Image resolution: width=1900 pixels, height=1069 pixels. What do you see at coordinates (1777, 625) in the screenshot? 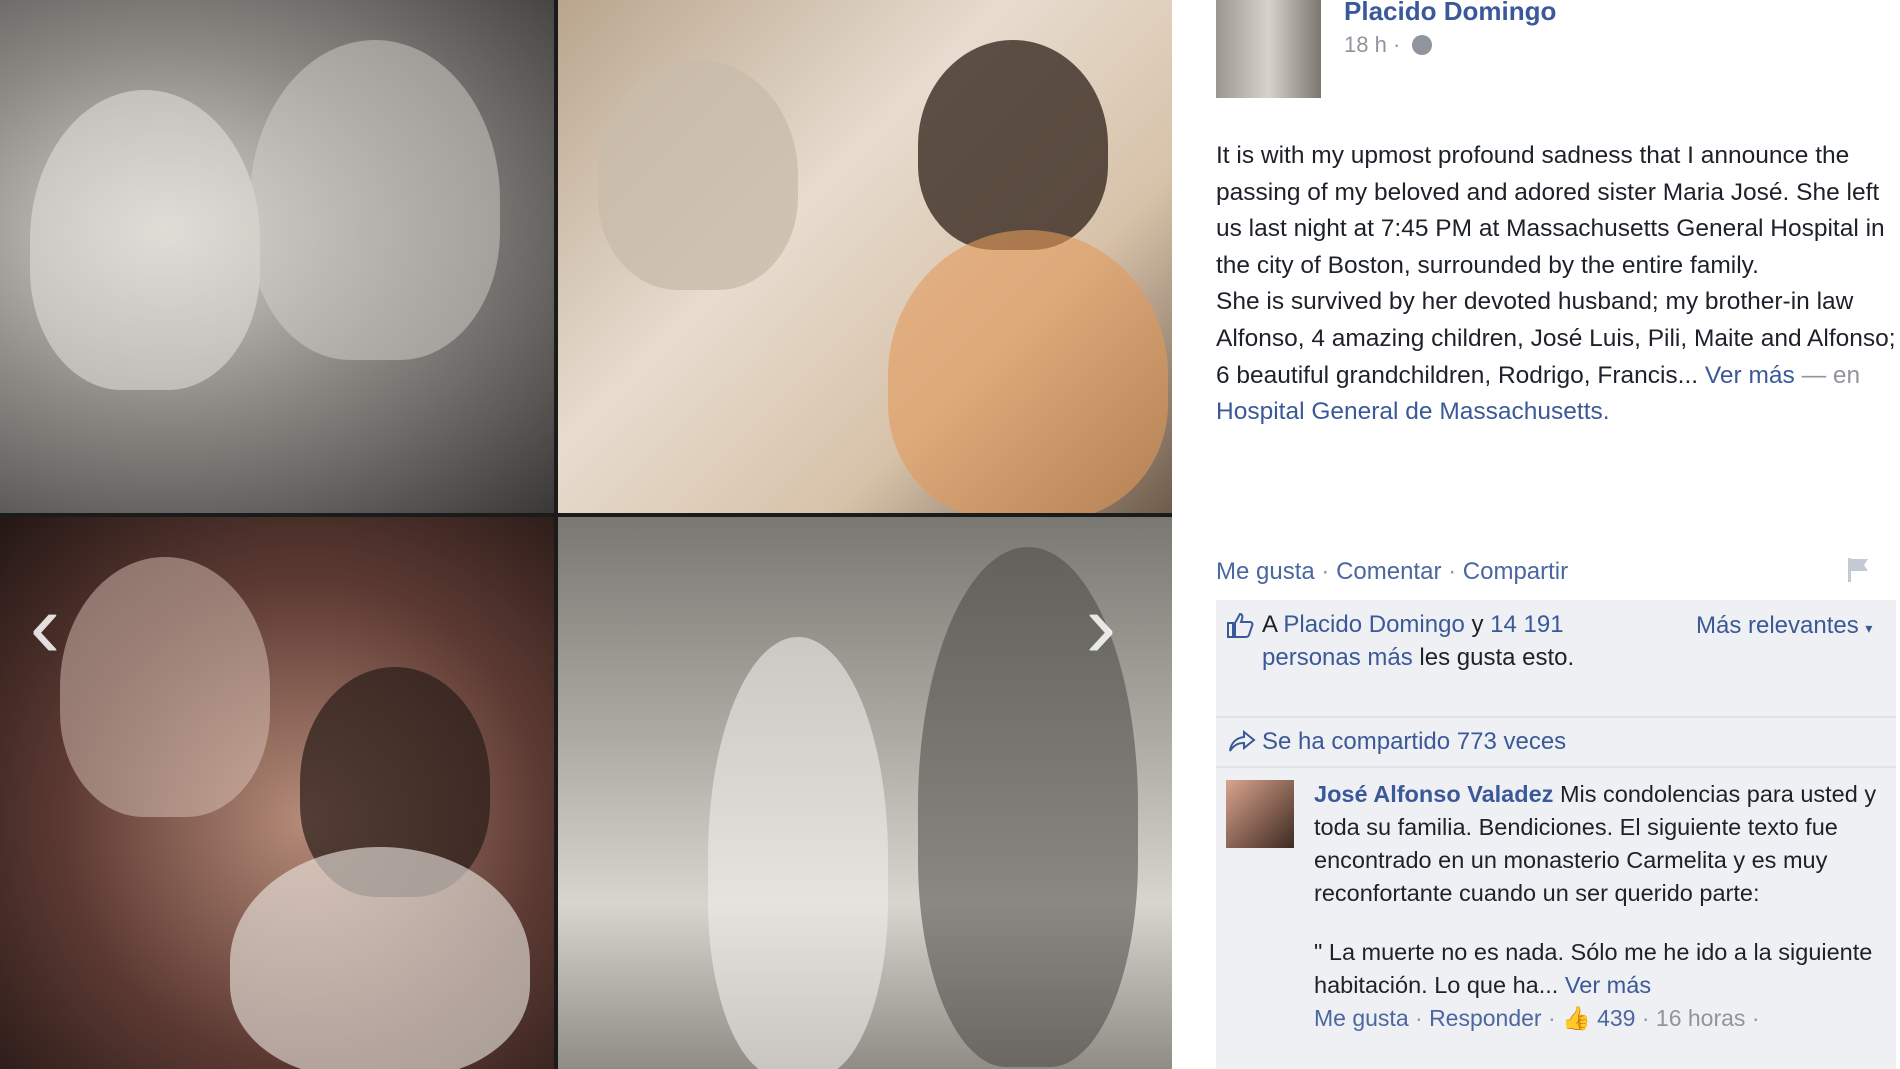
I see `sort-label: Más relevantes` at bounding box center [1777, 625].